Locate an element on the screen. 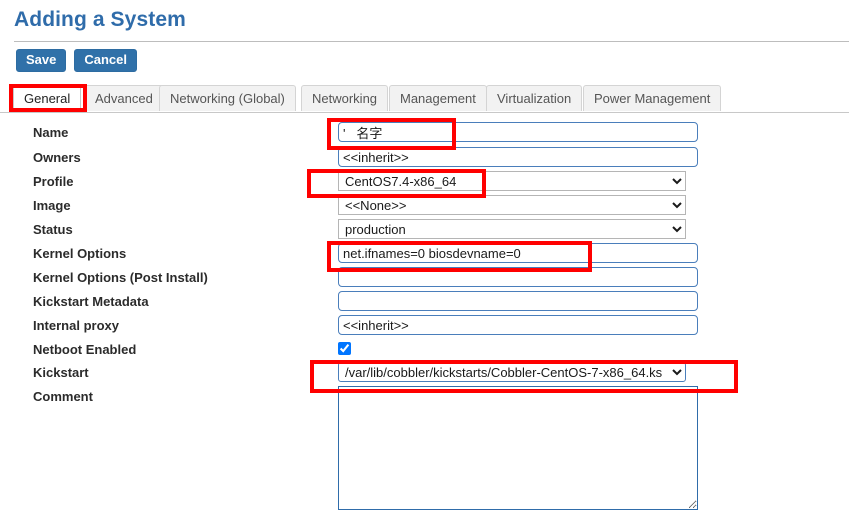 This screenshot has width=849, height=516. tab-power-management: Power Management is located at coordinates (652, 98).